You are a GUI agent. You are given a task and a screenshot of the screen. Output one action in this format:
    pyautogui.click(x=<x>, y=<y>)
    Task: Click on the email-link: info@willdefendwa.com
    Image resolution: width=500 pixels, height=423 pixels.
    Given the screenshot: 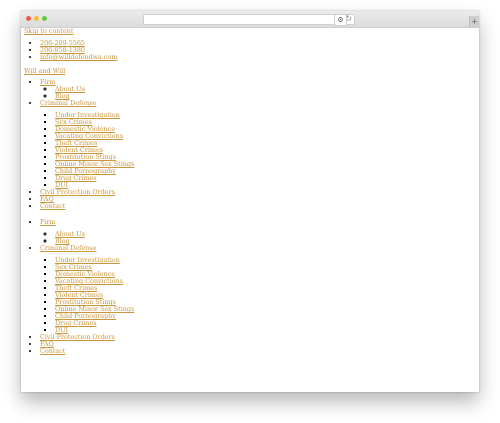 What is the action you would take?
    pyautogui.click(x=78, y=57)
    